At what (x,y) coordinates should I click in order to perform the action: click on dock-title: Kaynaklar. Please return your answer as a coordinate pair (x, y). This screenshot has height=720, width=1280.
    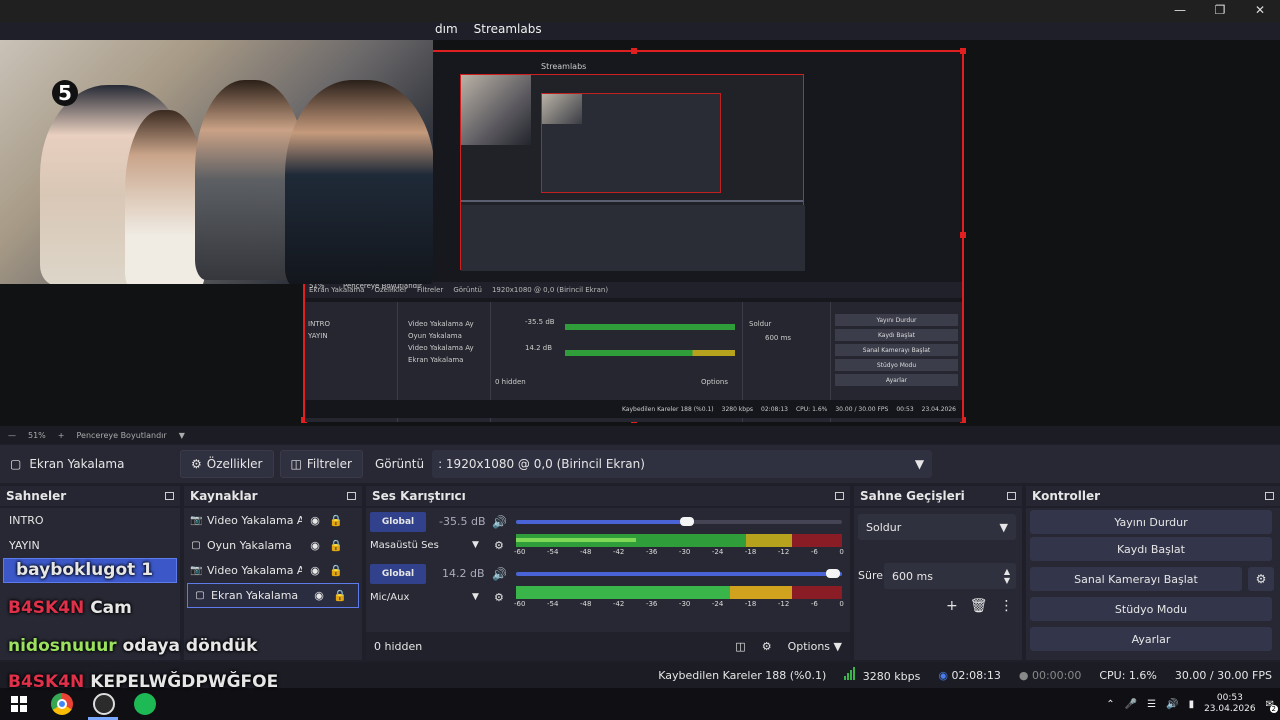
    Looking at the image, I should click on (224, 496).